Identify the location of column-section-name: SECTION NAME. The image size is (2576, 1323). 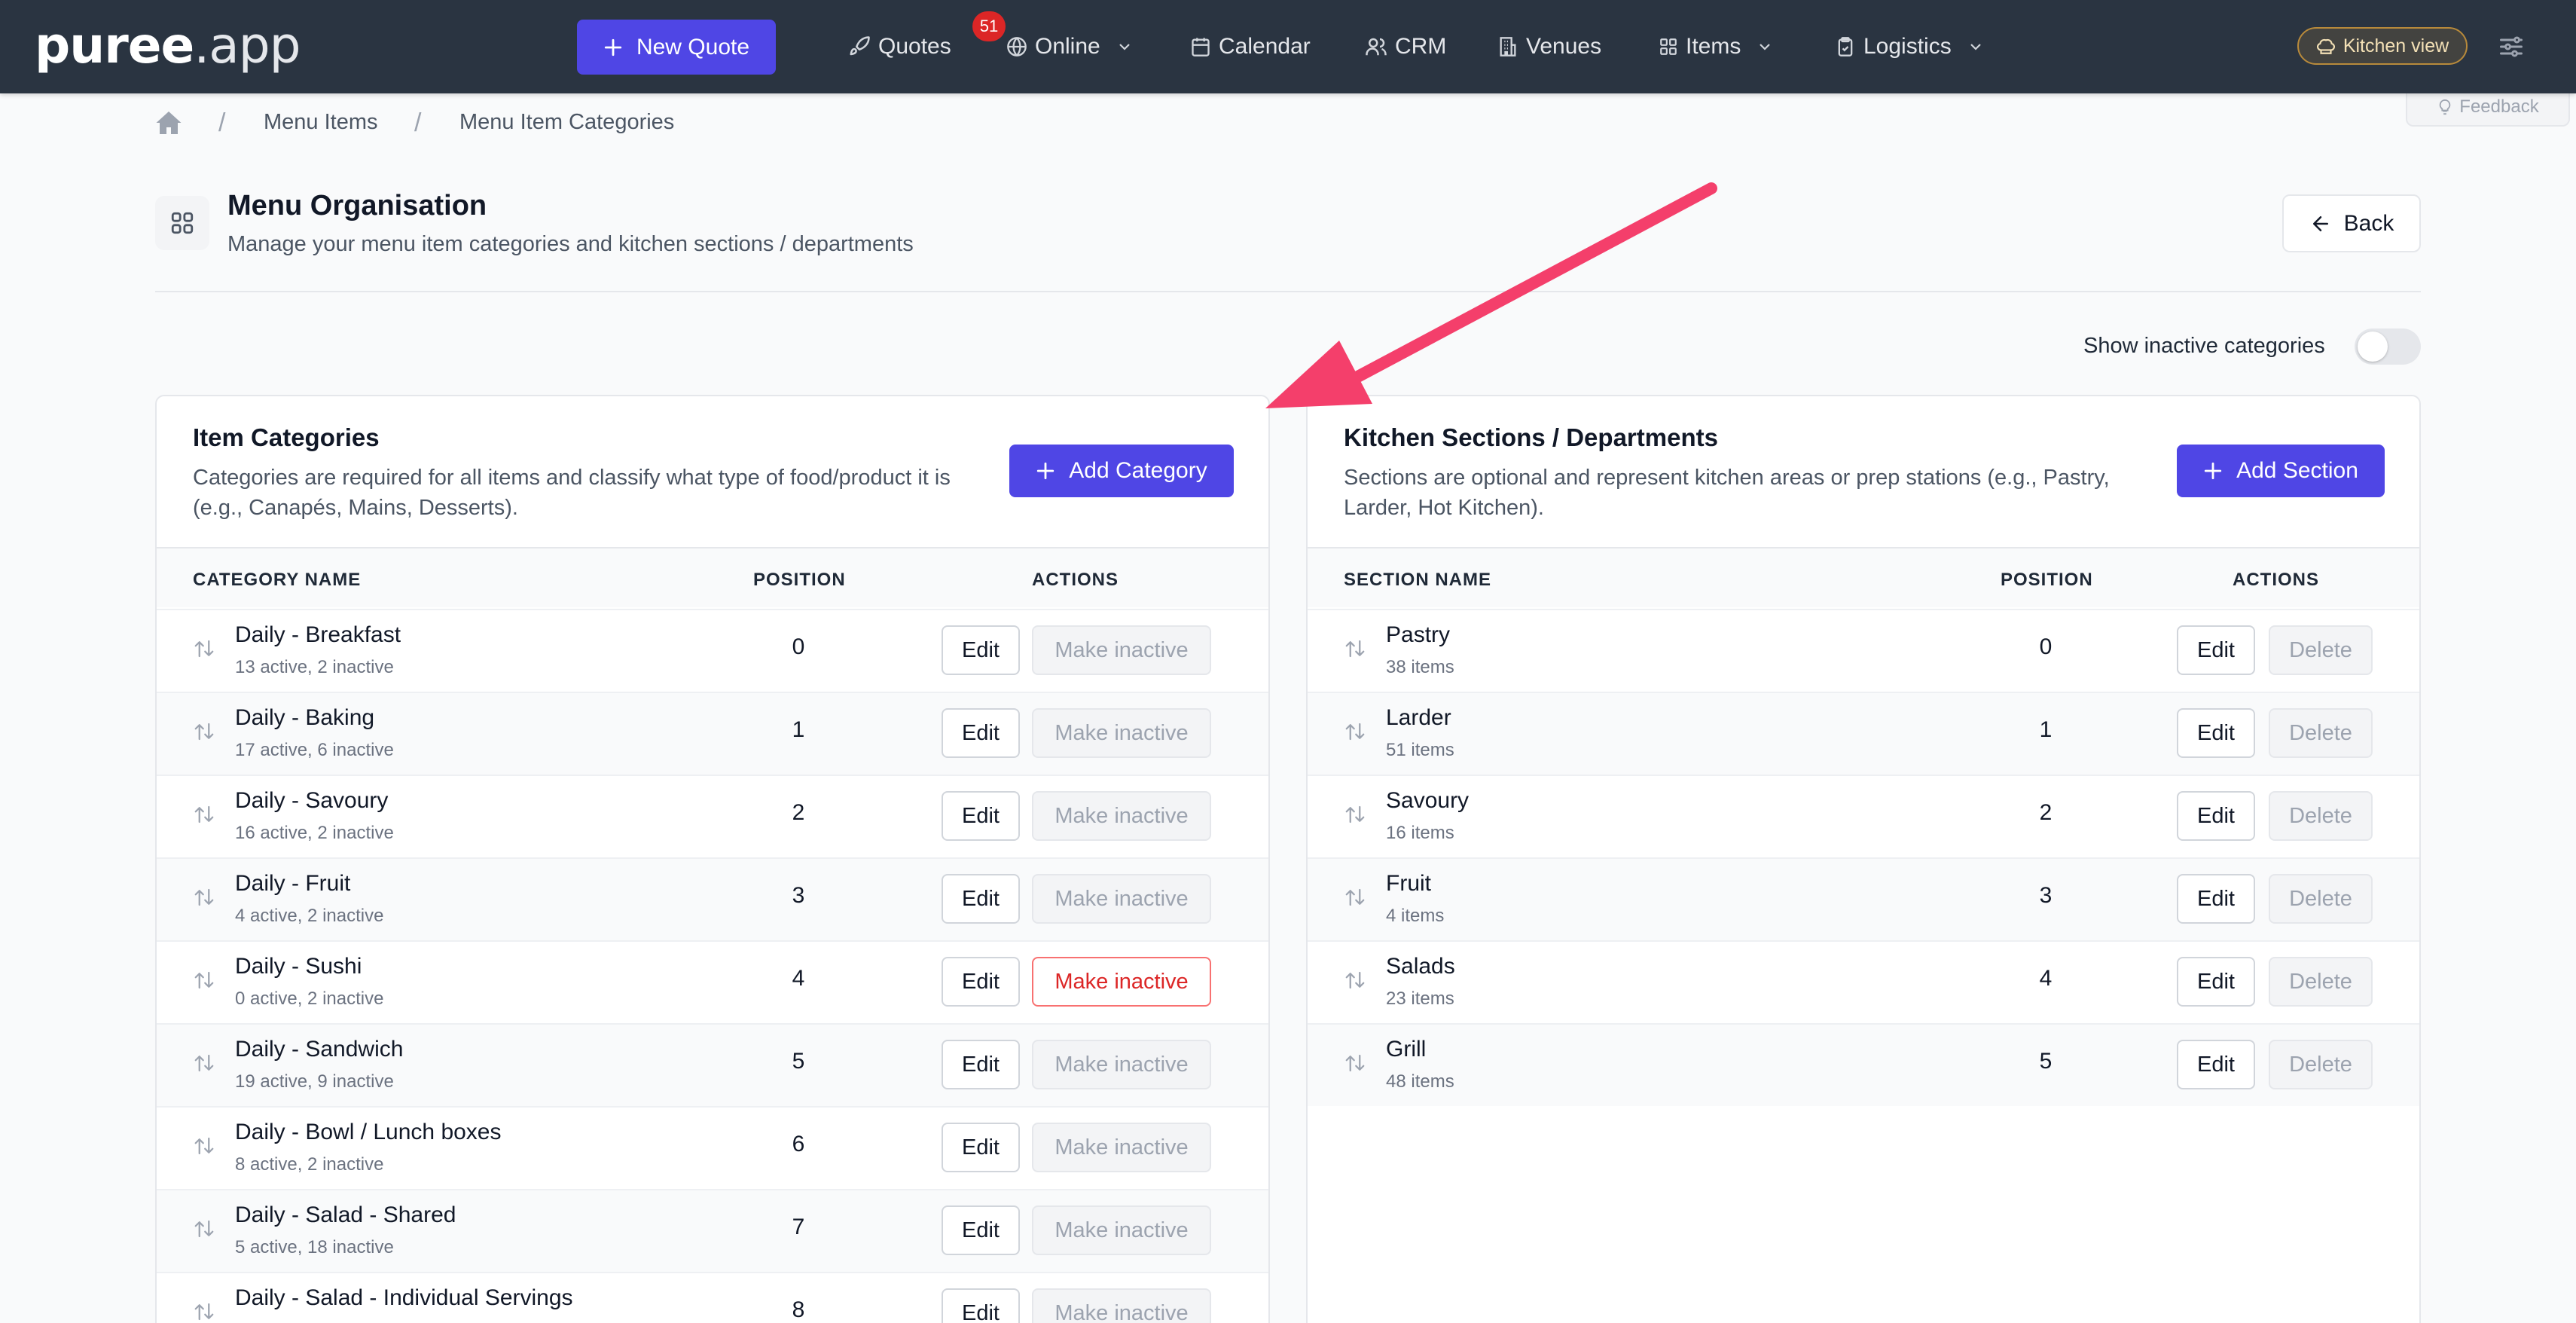
(1418, 580).